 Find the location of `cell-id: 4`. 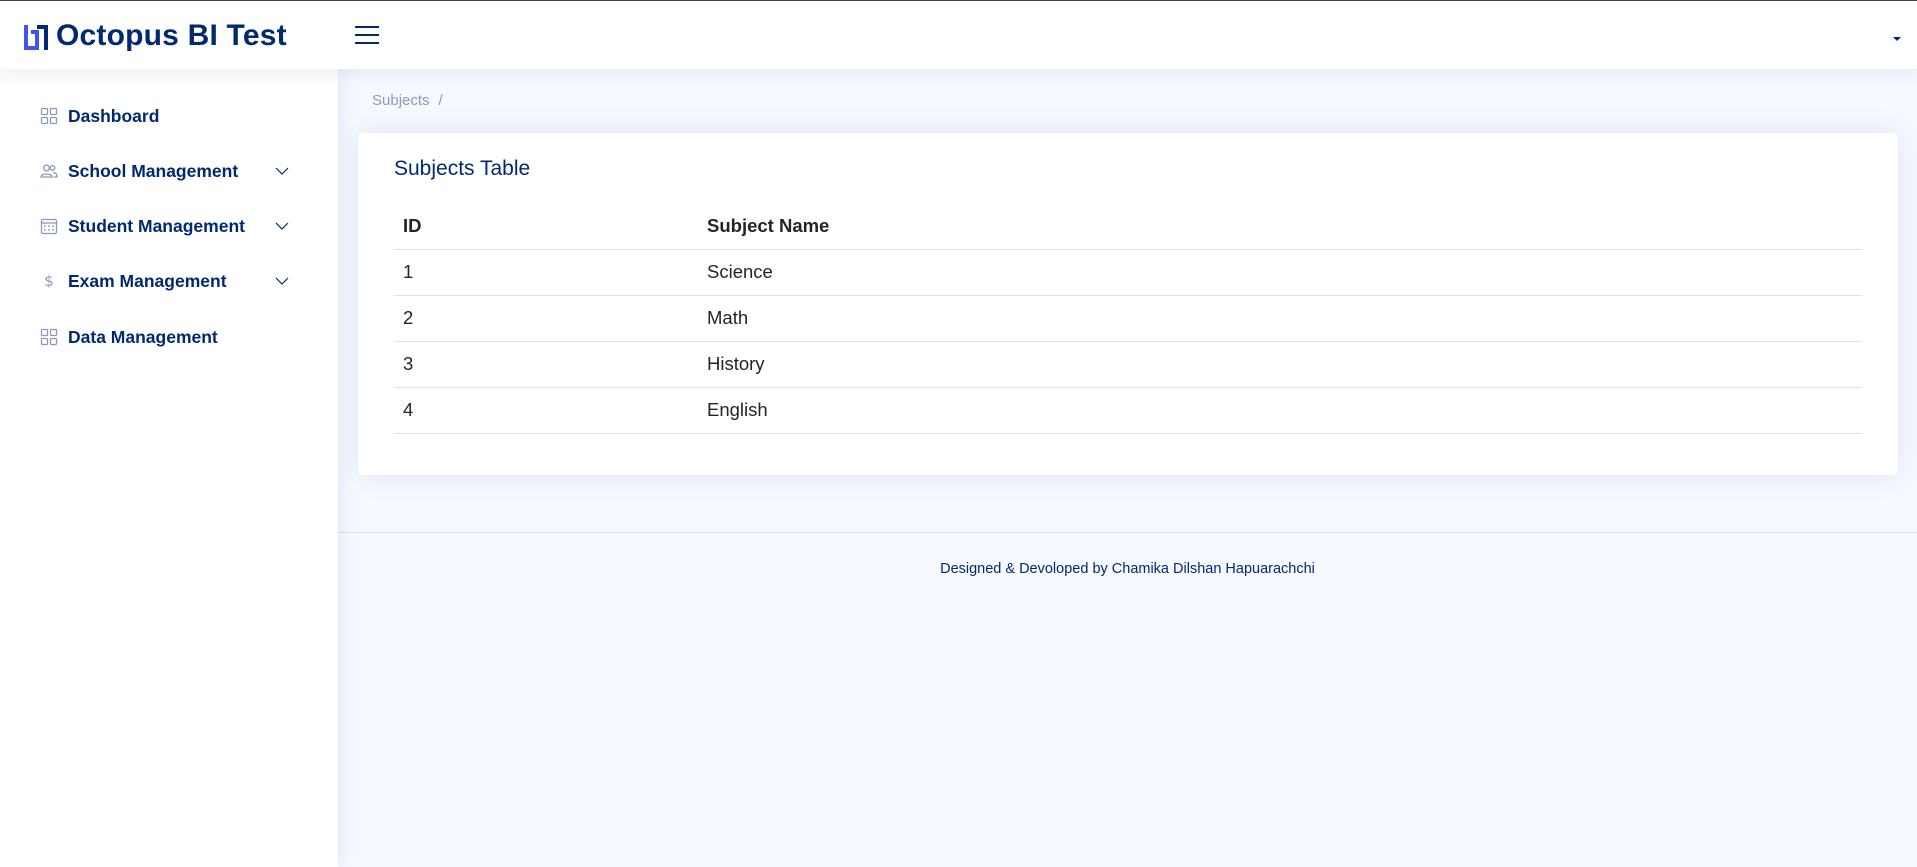

cell-id: 4 is located at coordinates (546, 410).